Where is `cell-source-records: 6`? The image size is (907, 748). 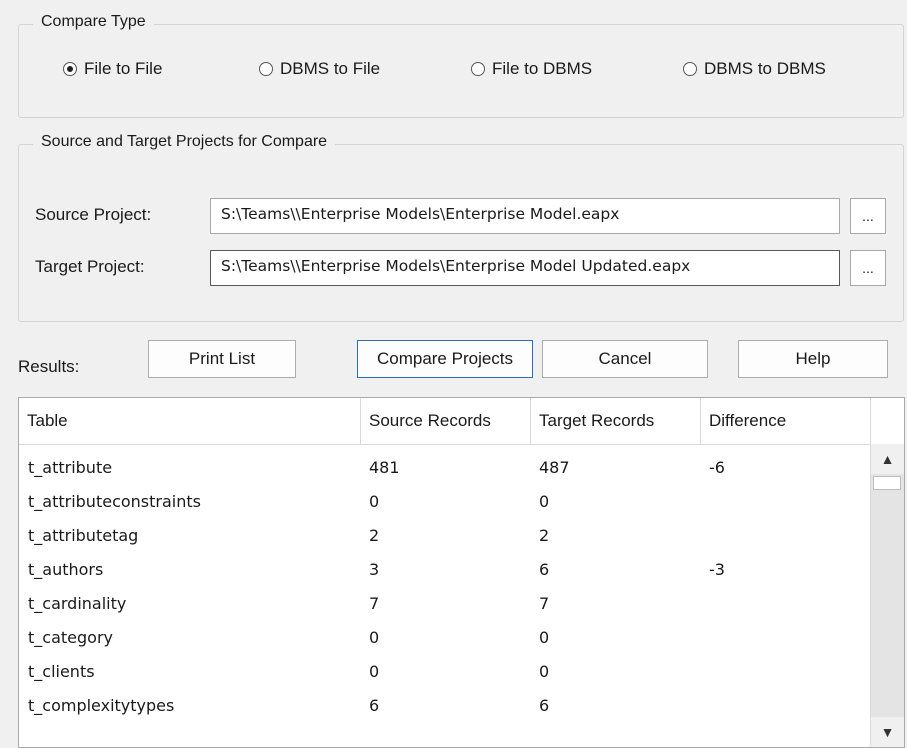
cell-source-records: 6 is located at coordinates (374, 705).